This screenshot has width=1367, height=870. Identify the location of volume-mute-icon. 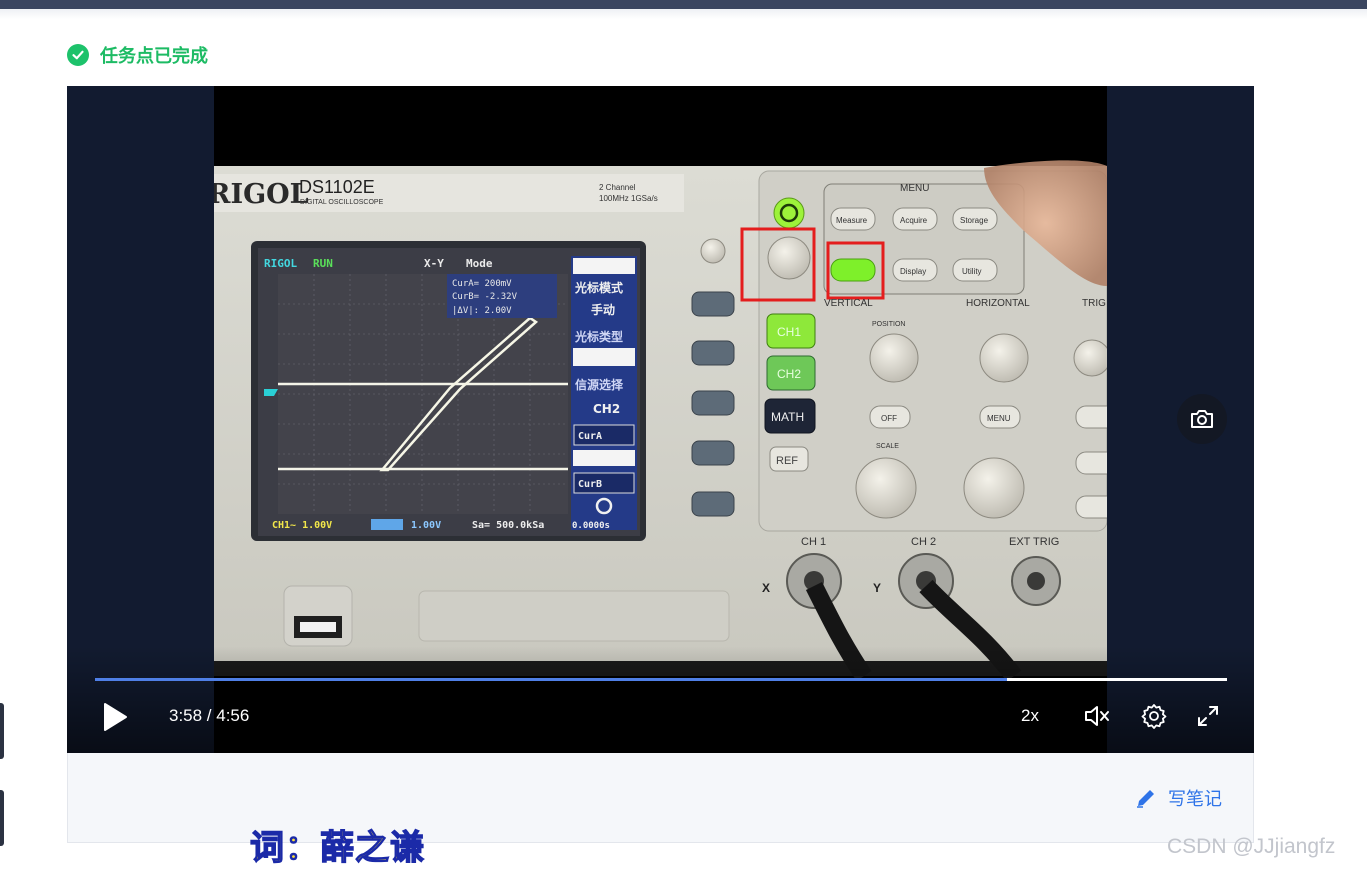
(1097, 716).